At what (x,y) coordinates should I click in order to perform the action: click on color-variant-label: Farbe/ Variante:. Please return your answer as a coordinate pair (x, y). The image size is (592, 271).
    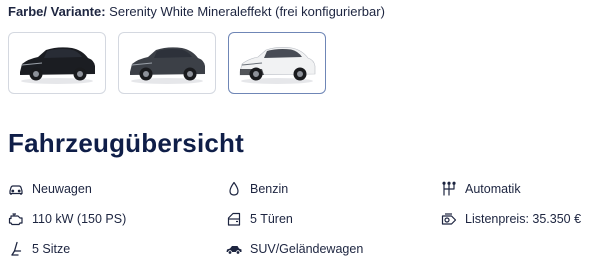
    Looking at the image, I should click on (57, 11).